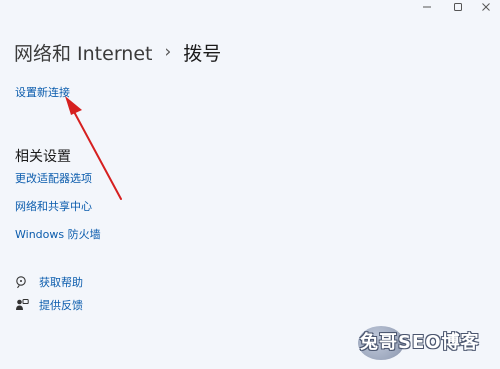  Describe the element at coordinates (93, 148) in the screenshot. I see `annotation-arrow` at that location.